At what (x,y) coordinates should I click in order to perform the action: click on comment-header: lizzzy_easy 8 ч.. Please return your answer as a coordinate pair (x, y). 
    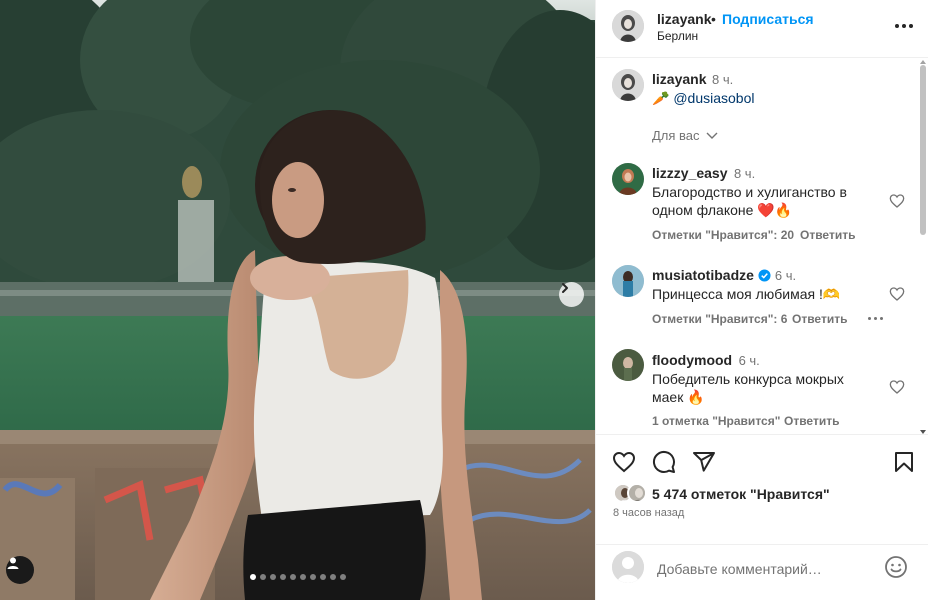
    Looking at the image, I should click on (703, 174).